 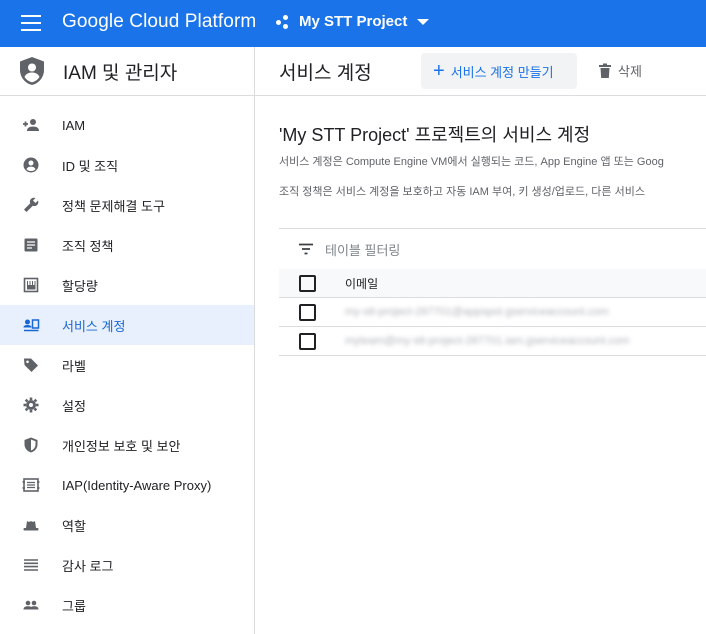 I want to click on sidebar-item-label: 할당량, so click(x=80, y=286).